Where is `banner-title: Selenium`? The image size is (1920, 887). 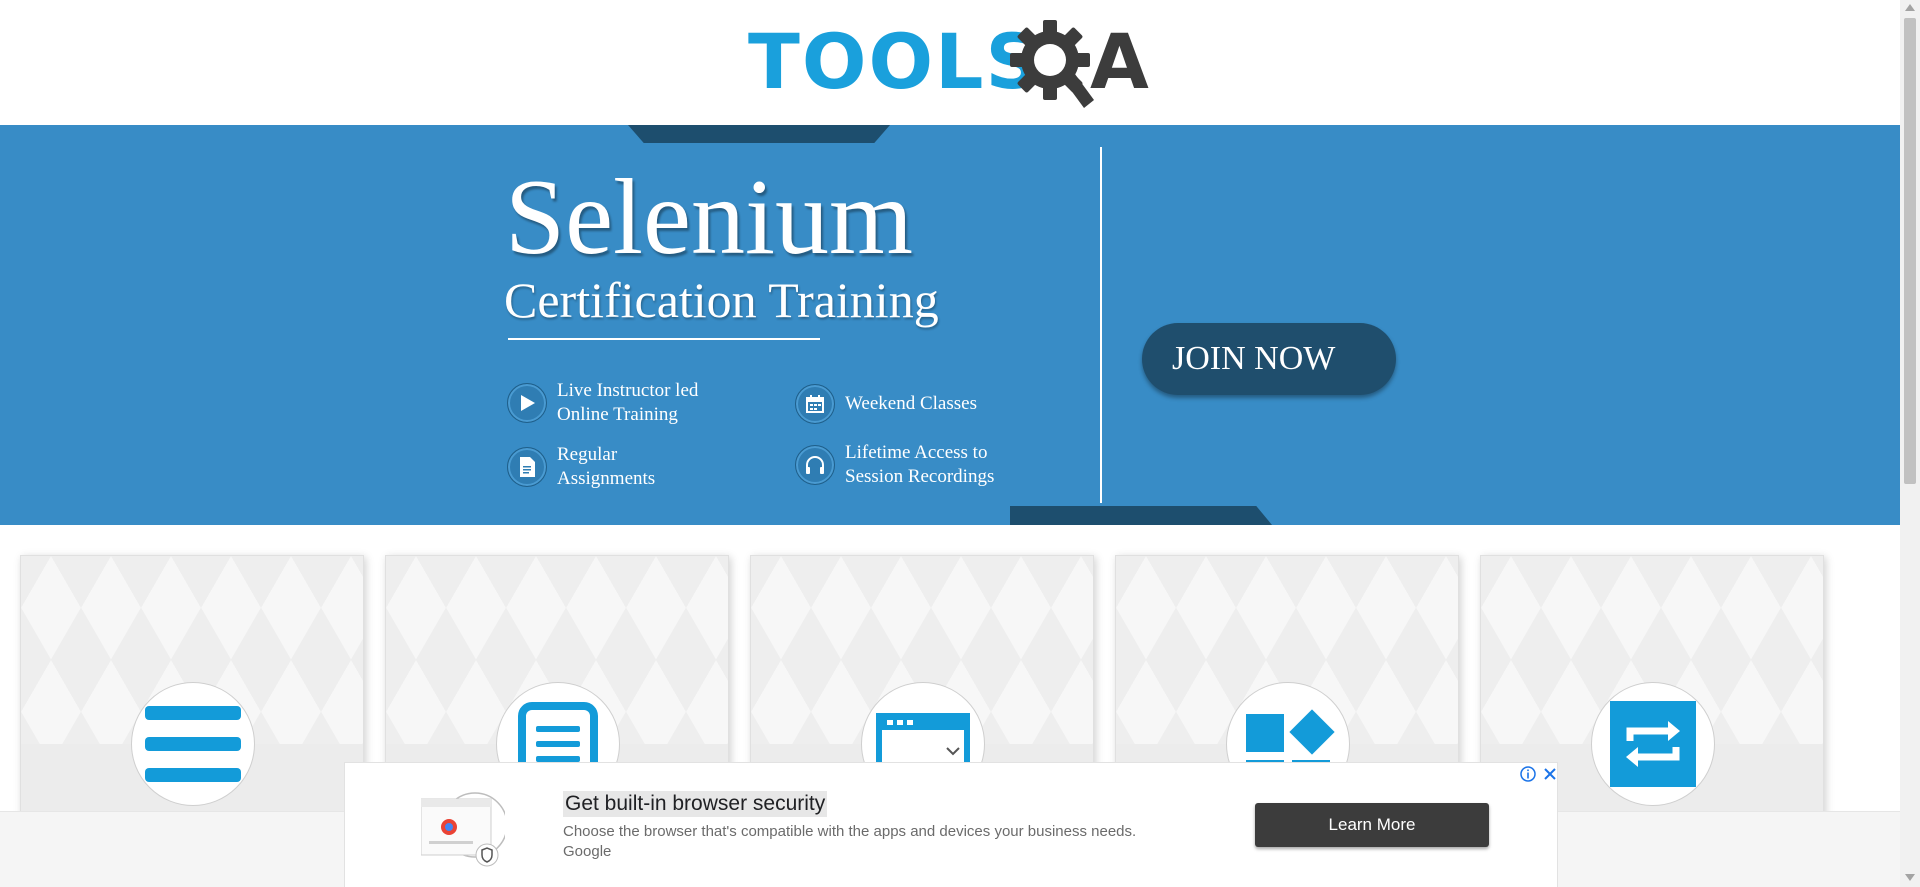
banner-title: Selenium is located at coordinates (709, 217).